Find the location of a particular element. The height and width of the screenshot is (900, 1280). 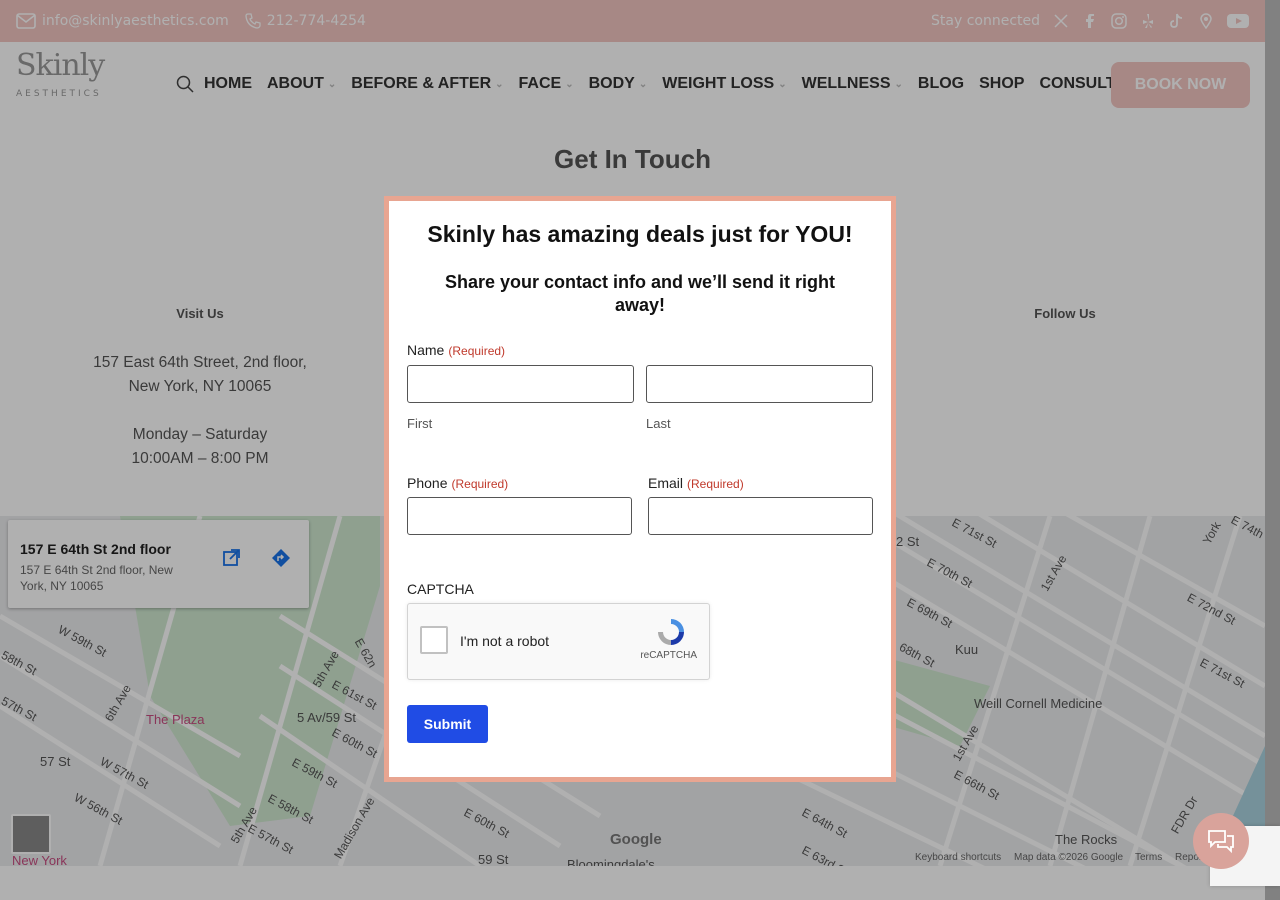

last-name-input is located at coordinates (759, 384).